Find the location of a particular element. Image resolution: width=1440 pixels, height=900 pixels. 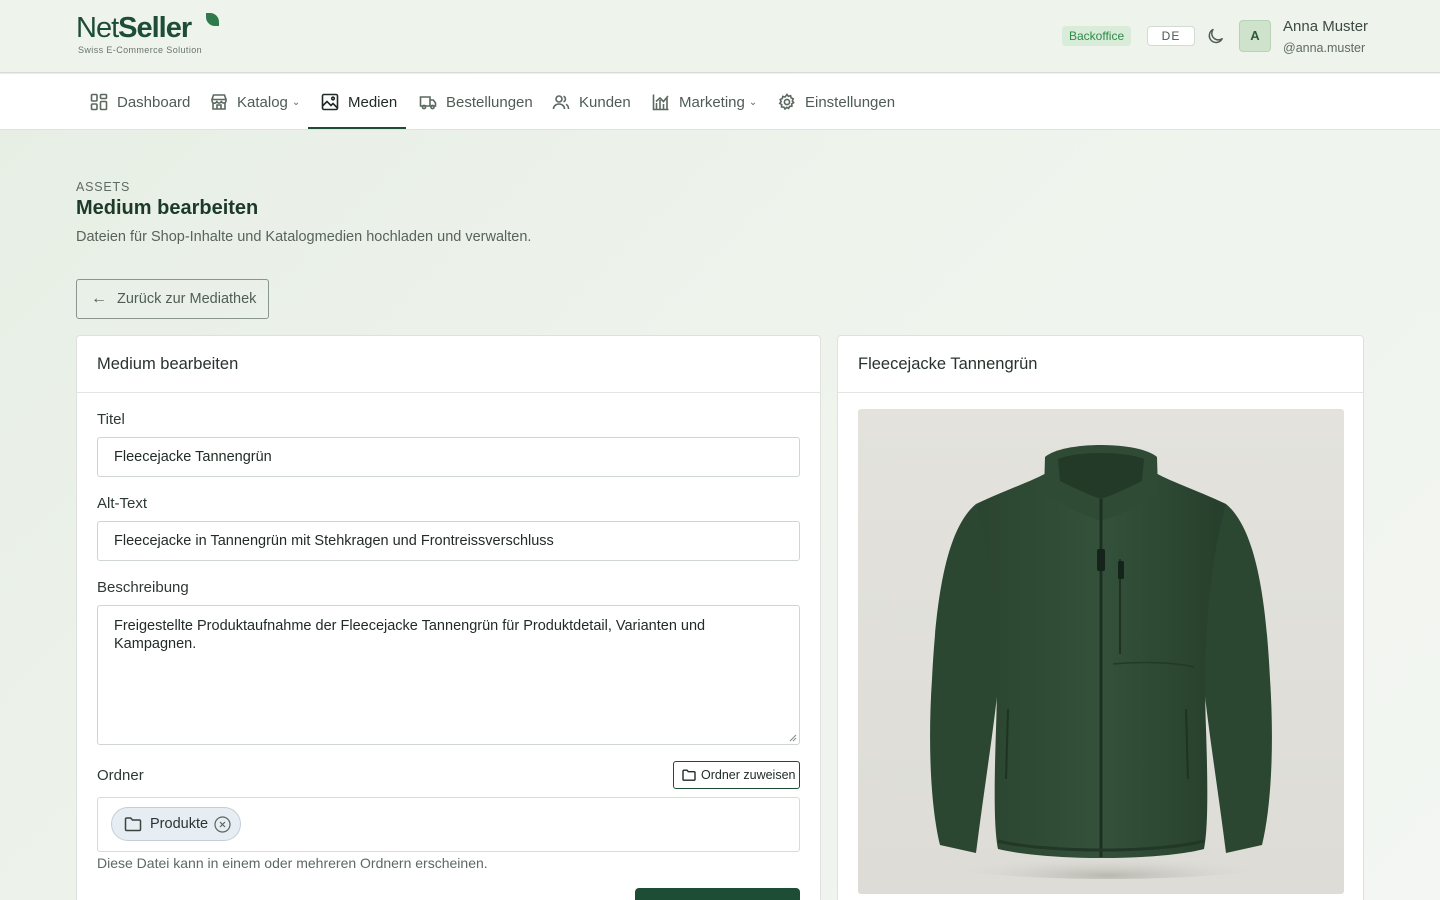

back-to-library-button: ← Zurück zur Mediathek is located at coordinates (172, 299).